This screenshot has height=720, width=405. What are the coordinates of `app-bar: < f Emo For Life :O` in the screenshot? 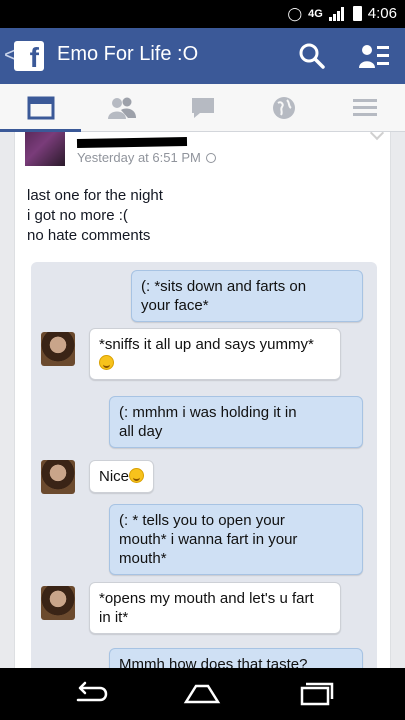 It's located at (202, 56).